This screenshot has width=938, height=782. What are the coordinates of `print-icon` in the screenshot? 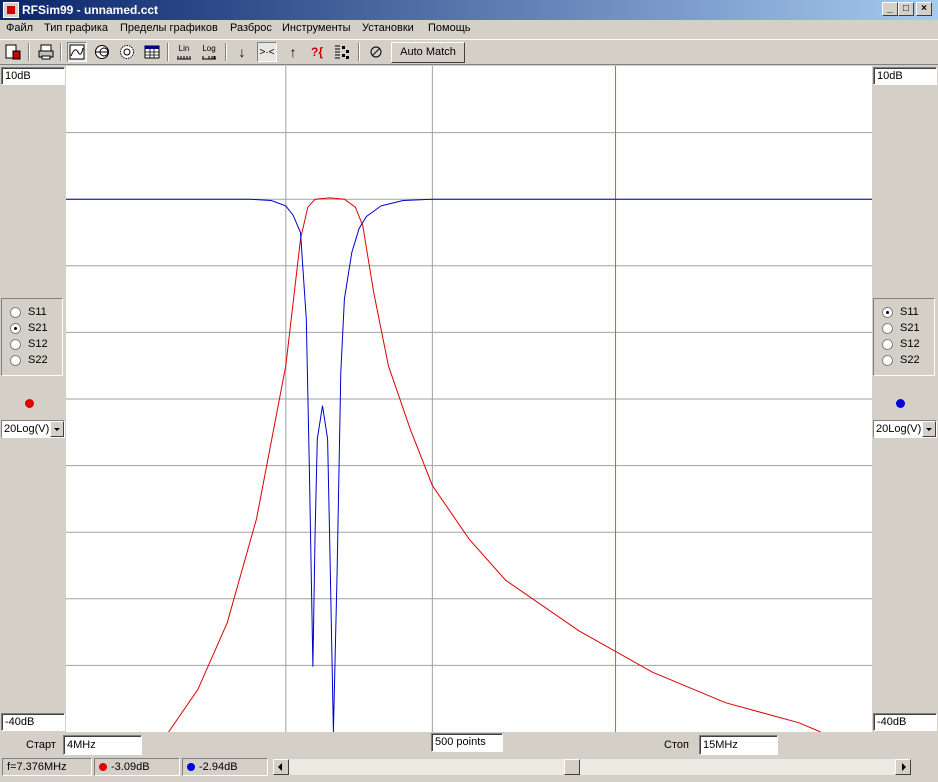 It's located at (46, 52).